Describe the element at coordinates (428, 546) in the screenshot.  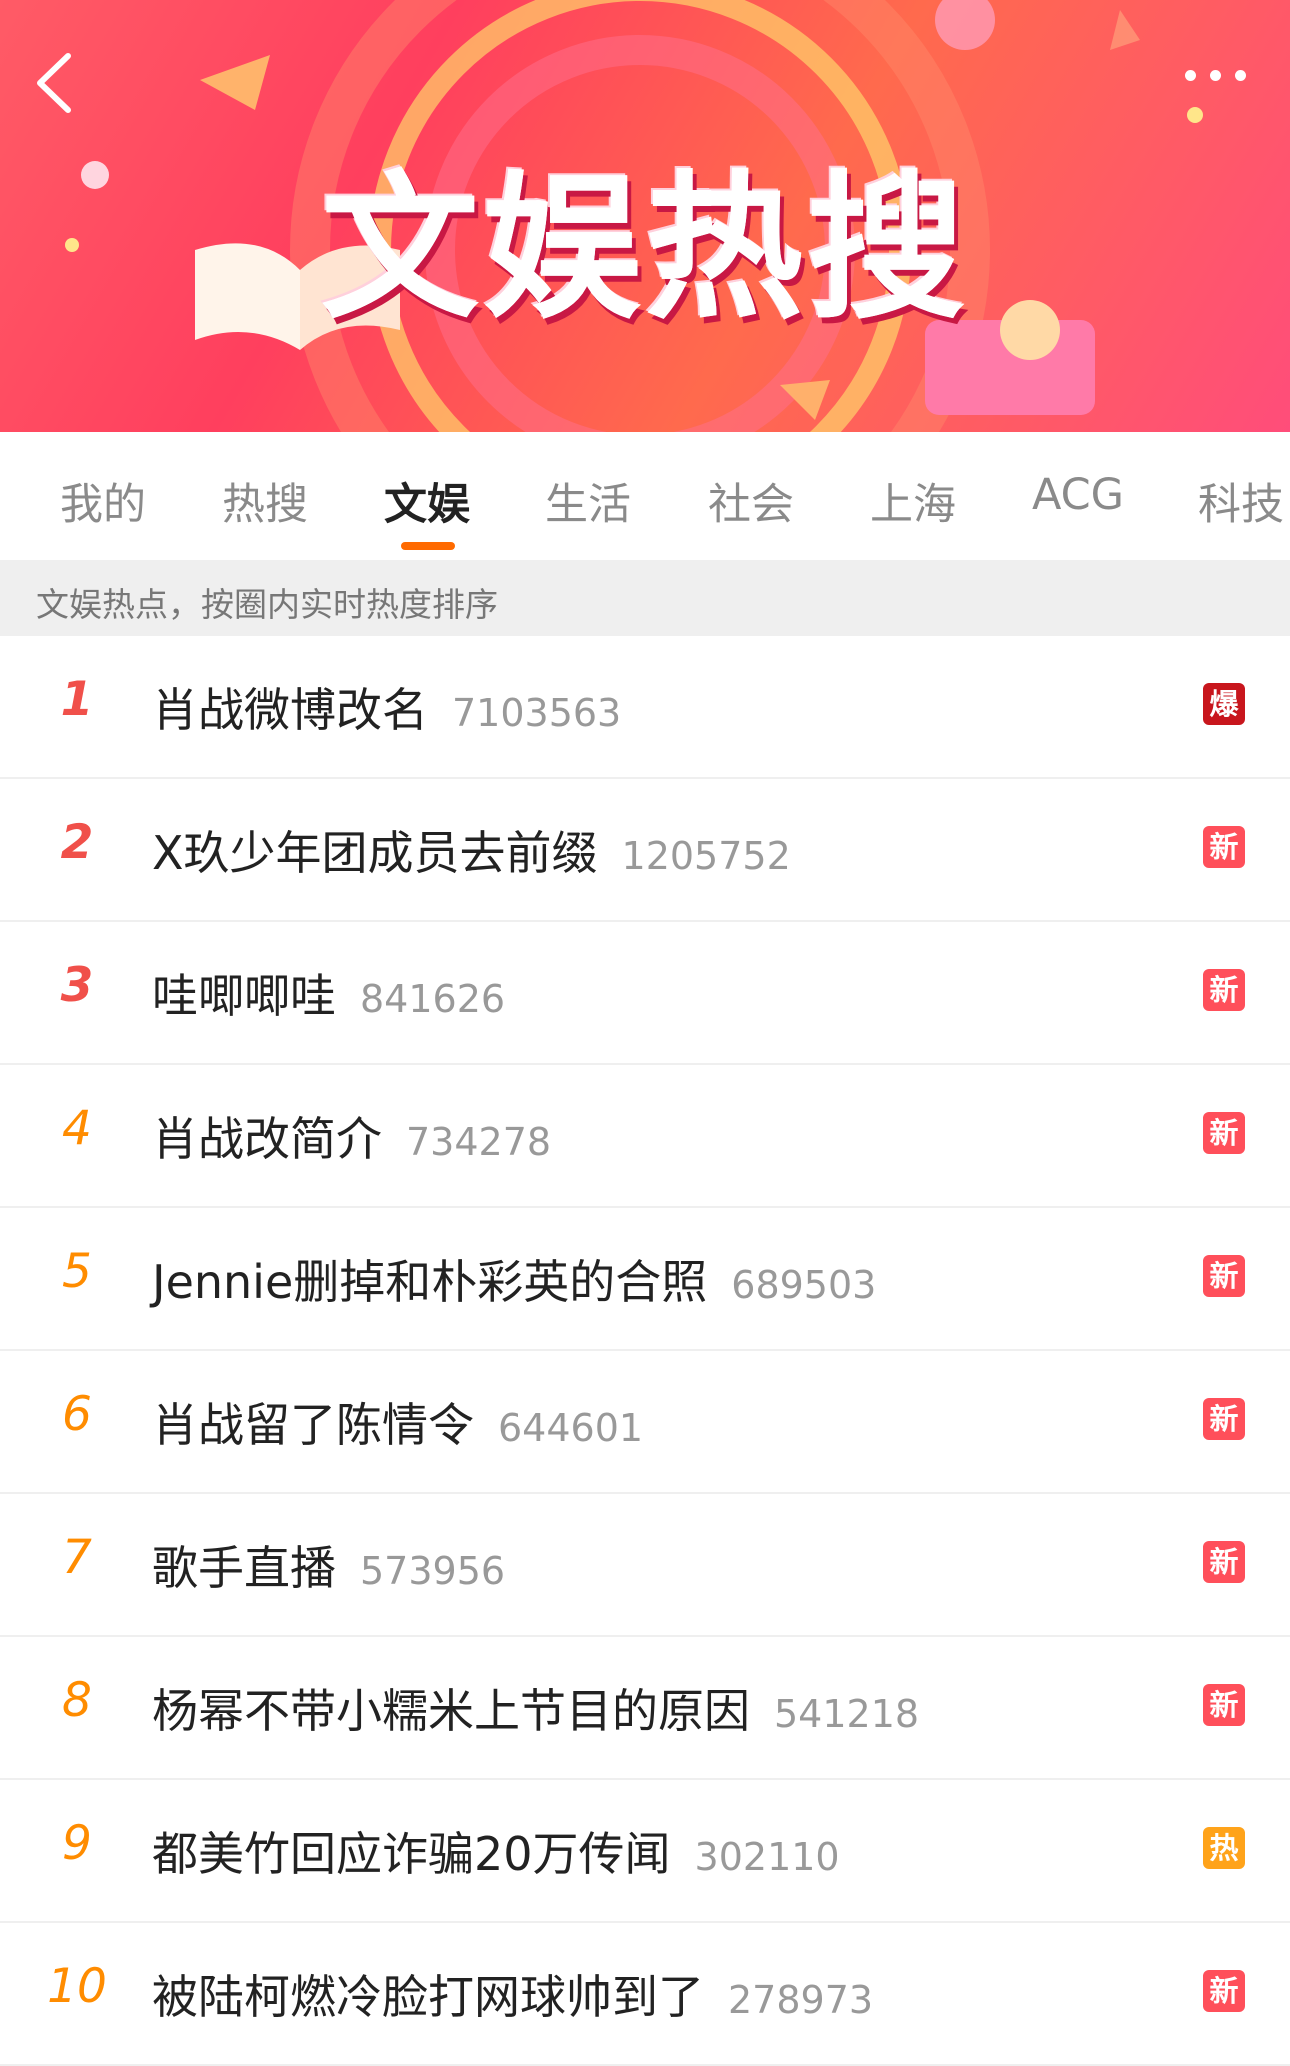
I see `active-tab-indicator` at that location.